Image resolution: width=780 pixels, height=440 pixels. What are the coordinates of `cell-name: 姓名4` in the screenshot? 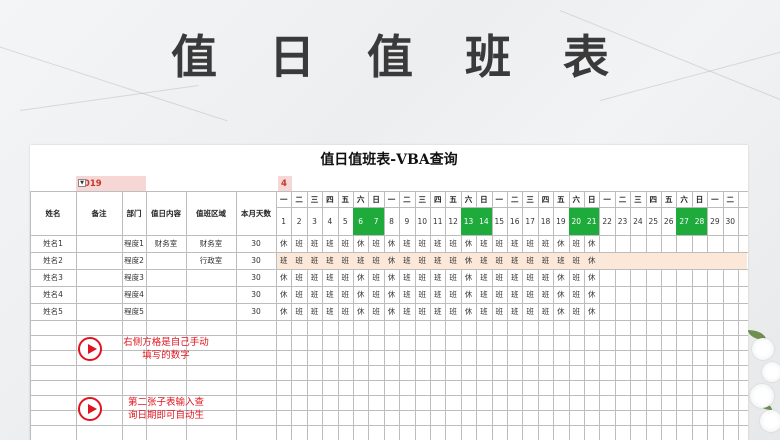 It's located at (53, 294).